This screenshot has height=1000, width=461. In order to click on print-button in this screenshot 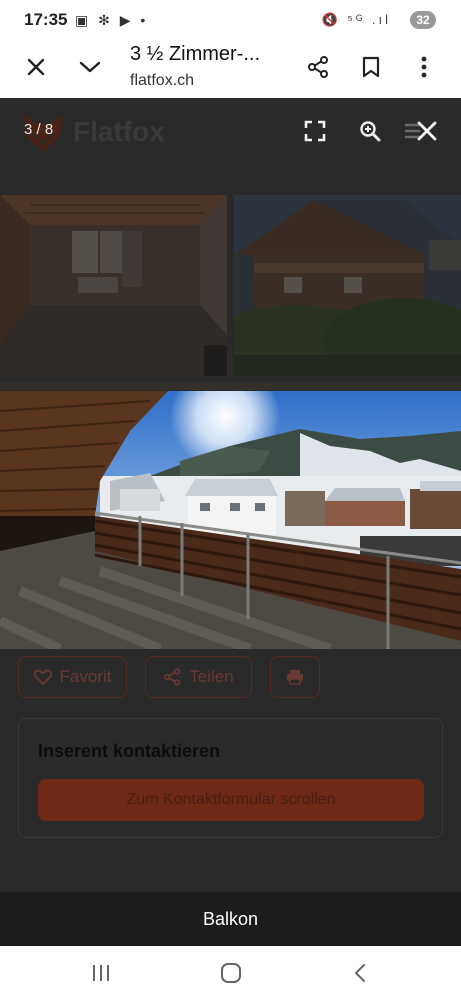, I will do `click(295, 677)`.